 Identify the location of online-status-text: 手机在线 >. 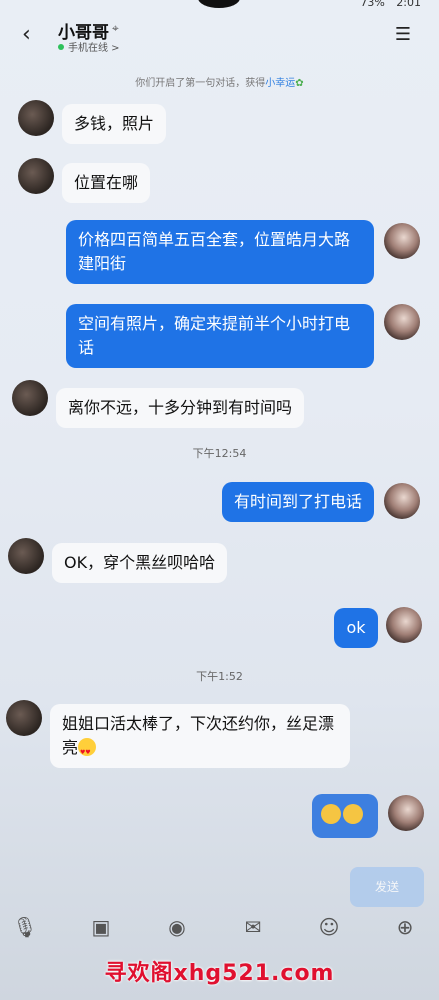
(94, 48).